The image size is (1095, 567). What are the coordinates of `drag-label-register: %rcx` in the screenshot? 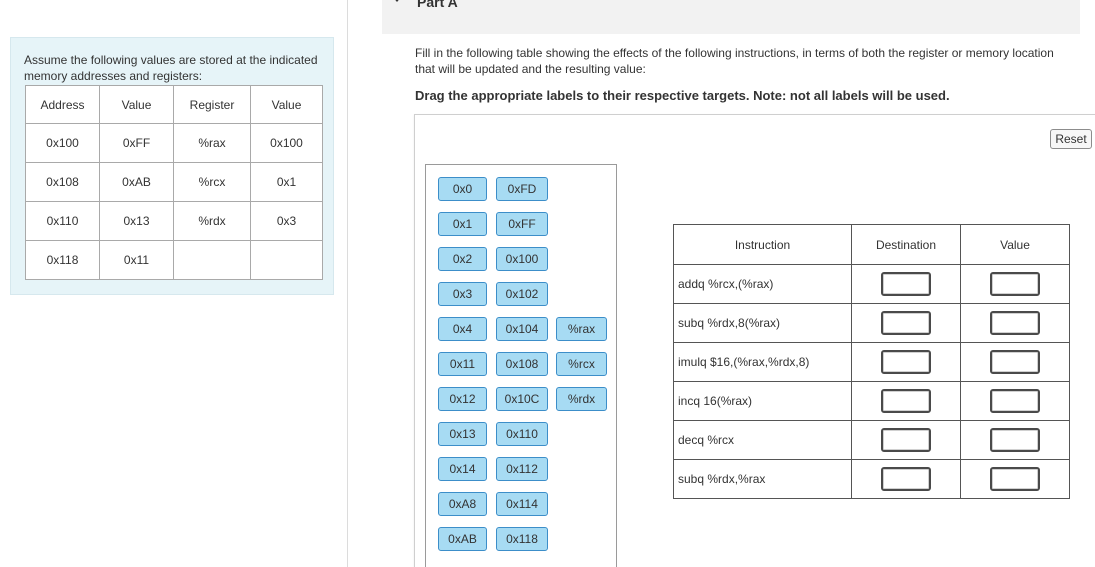 It's located at (581, 364).